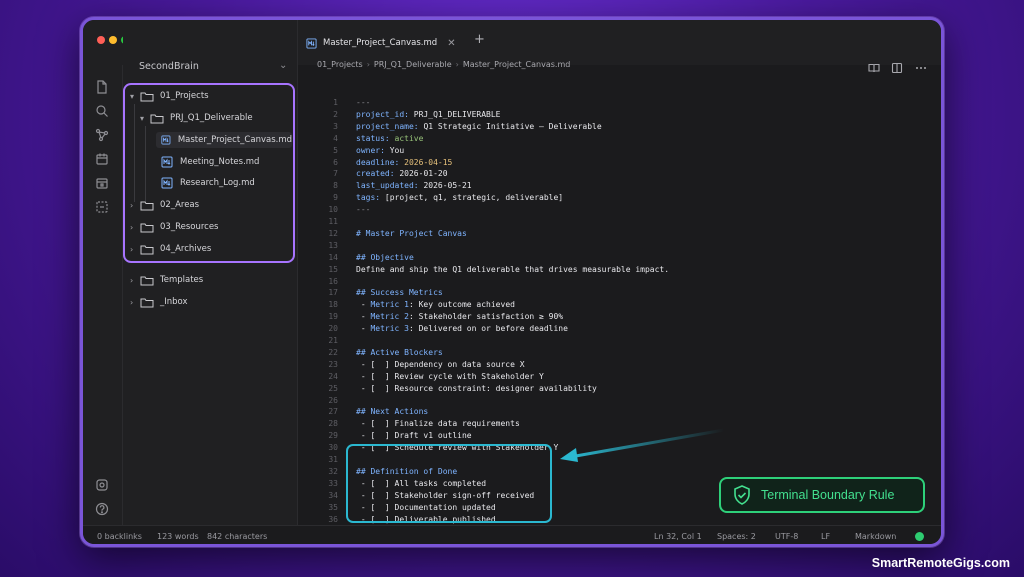 The image size is (1024, 577). I want to click on close-tab-icon: ✕, so click(451, 43).